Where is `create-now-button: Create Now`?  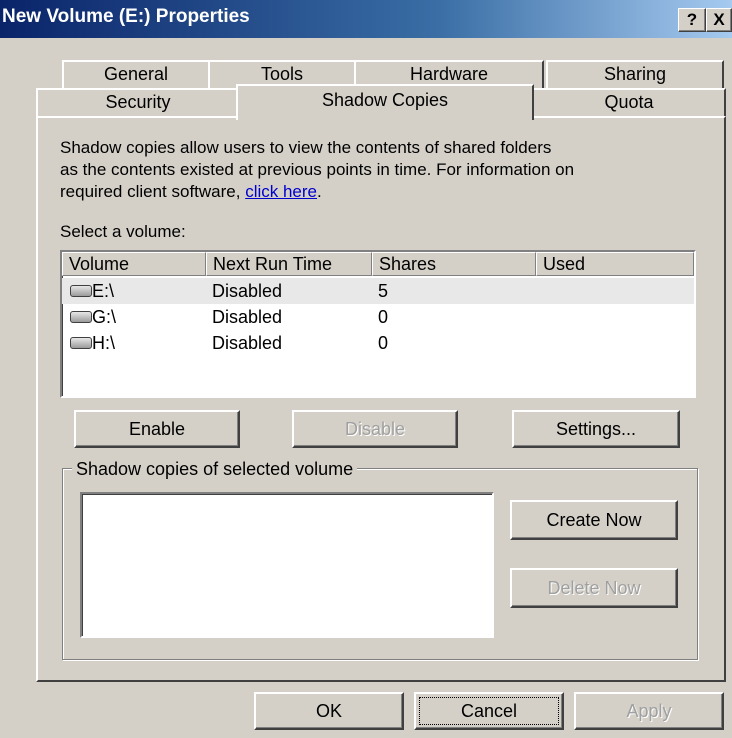 create-now-button: Create Now is located at coordinates (594, 520).